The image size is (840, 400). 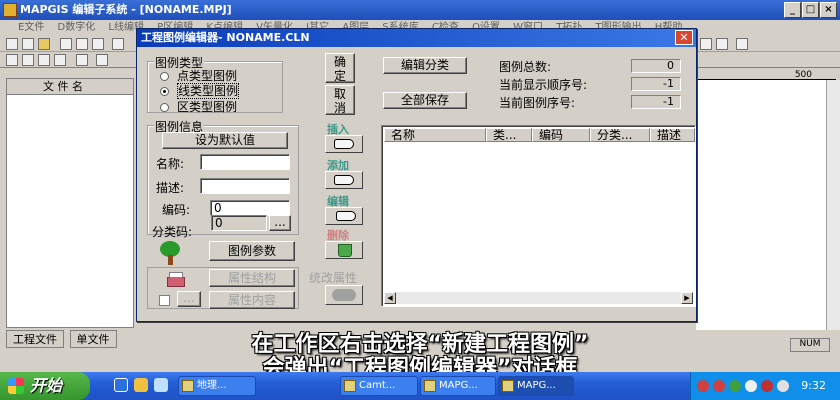 I want to click on recycle-bin-icon, so click(x=345, y=250).